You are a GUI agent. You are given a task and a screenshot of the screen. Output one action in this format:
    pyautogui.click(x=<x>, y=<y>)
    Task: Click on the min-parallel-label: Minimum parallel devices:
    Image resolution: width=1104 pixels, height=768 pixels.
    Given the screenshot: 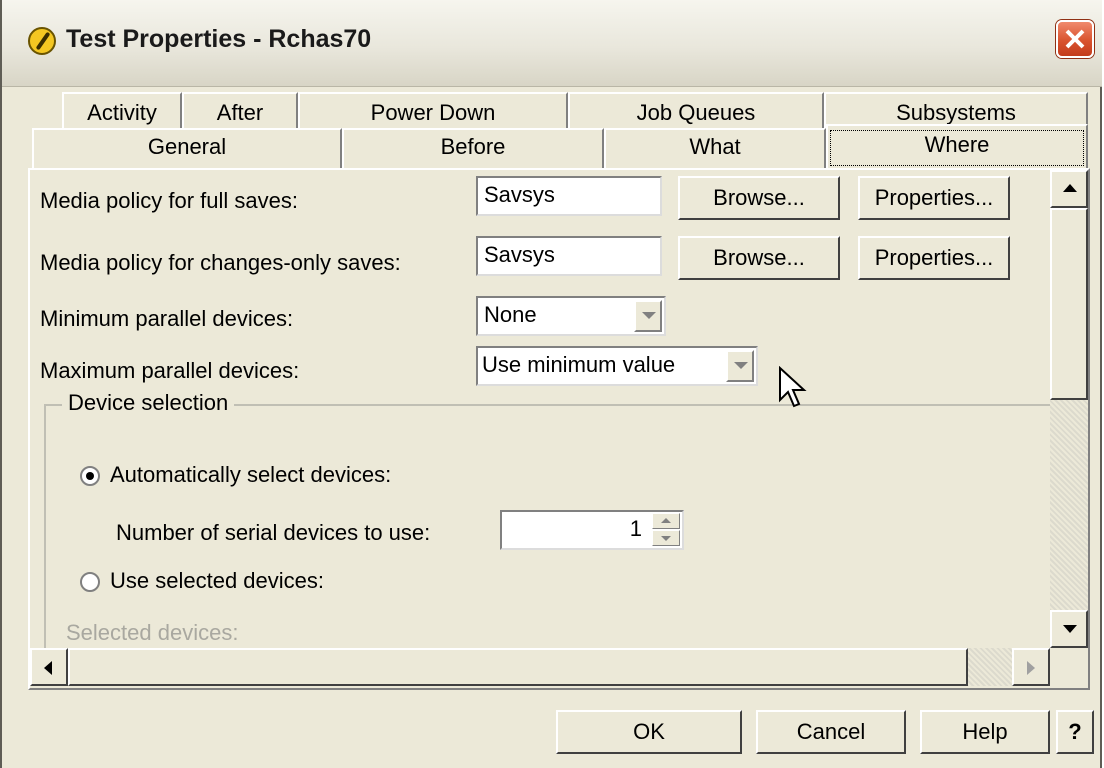 What is the action you would take?
    pyautogui.click(x=167, y=318)
    